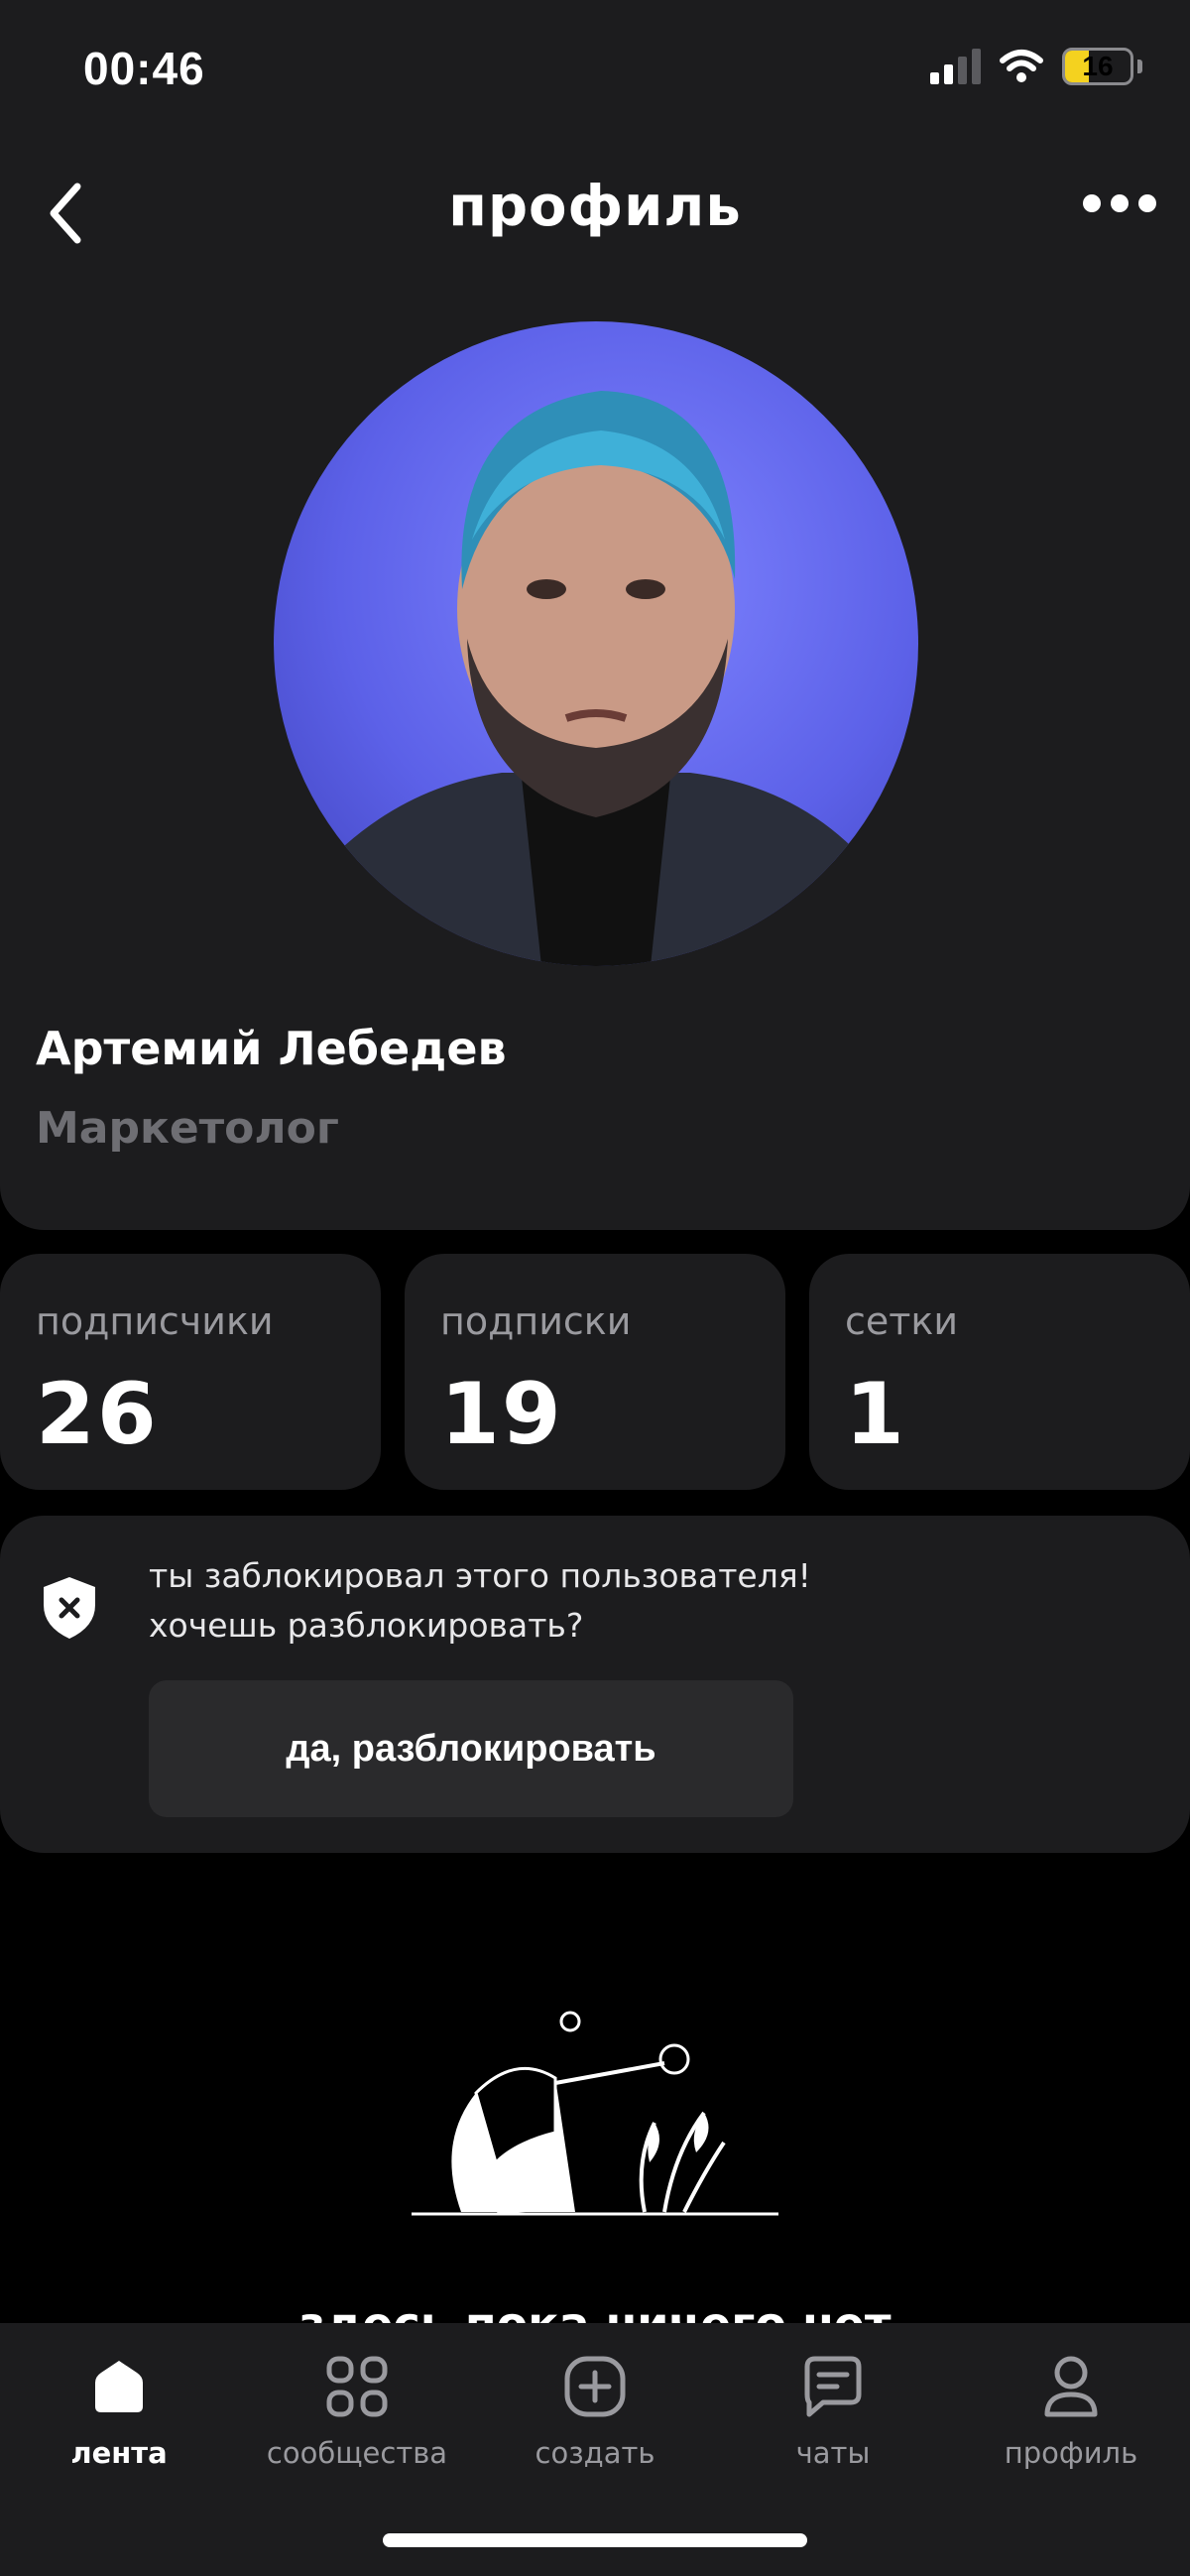 The height and width of the screenshot is (2576, 1190). What do you see at coordinates (536, 1321) in the screenshot?
I see `stat-label: подписки` at bounding box center [536, 1321].